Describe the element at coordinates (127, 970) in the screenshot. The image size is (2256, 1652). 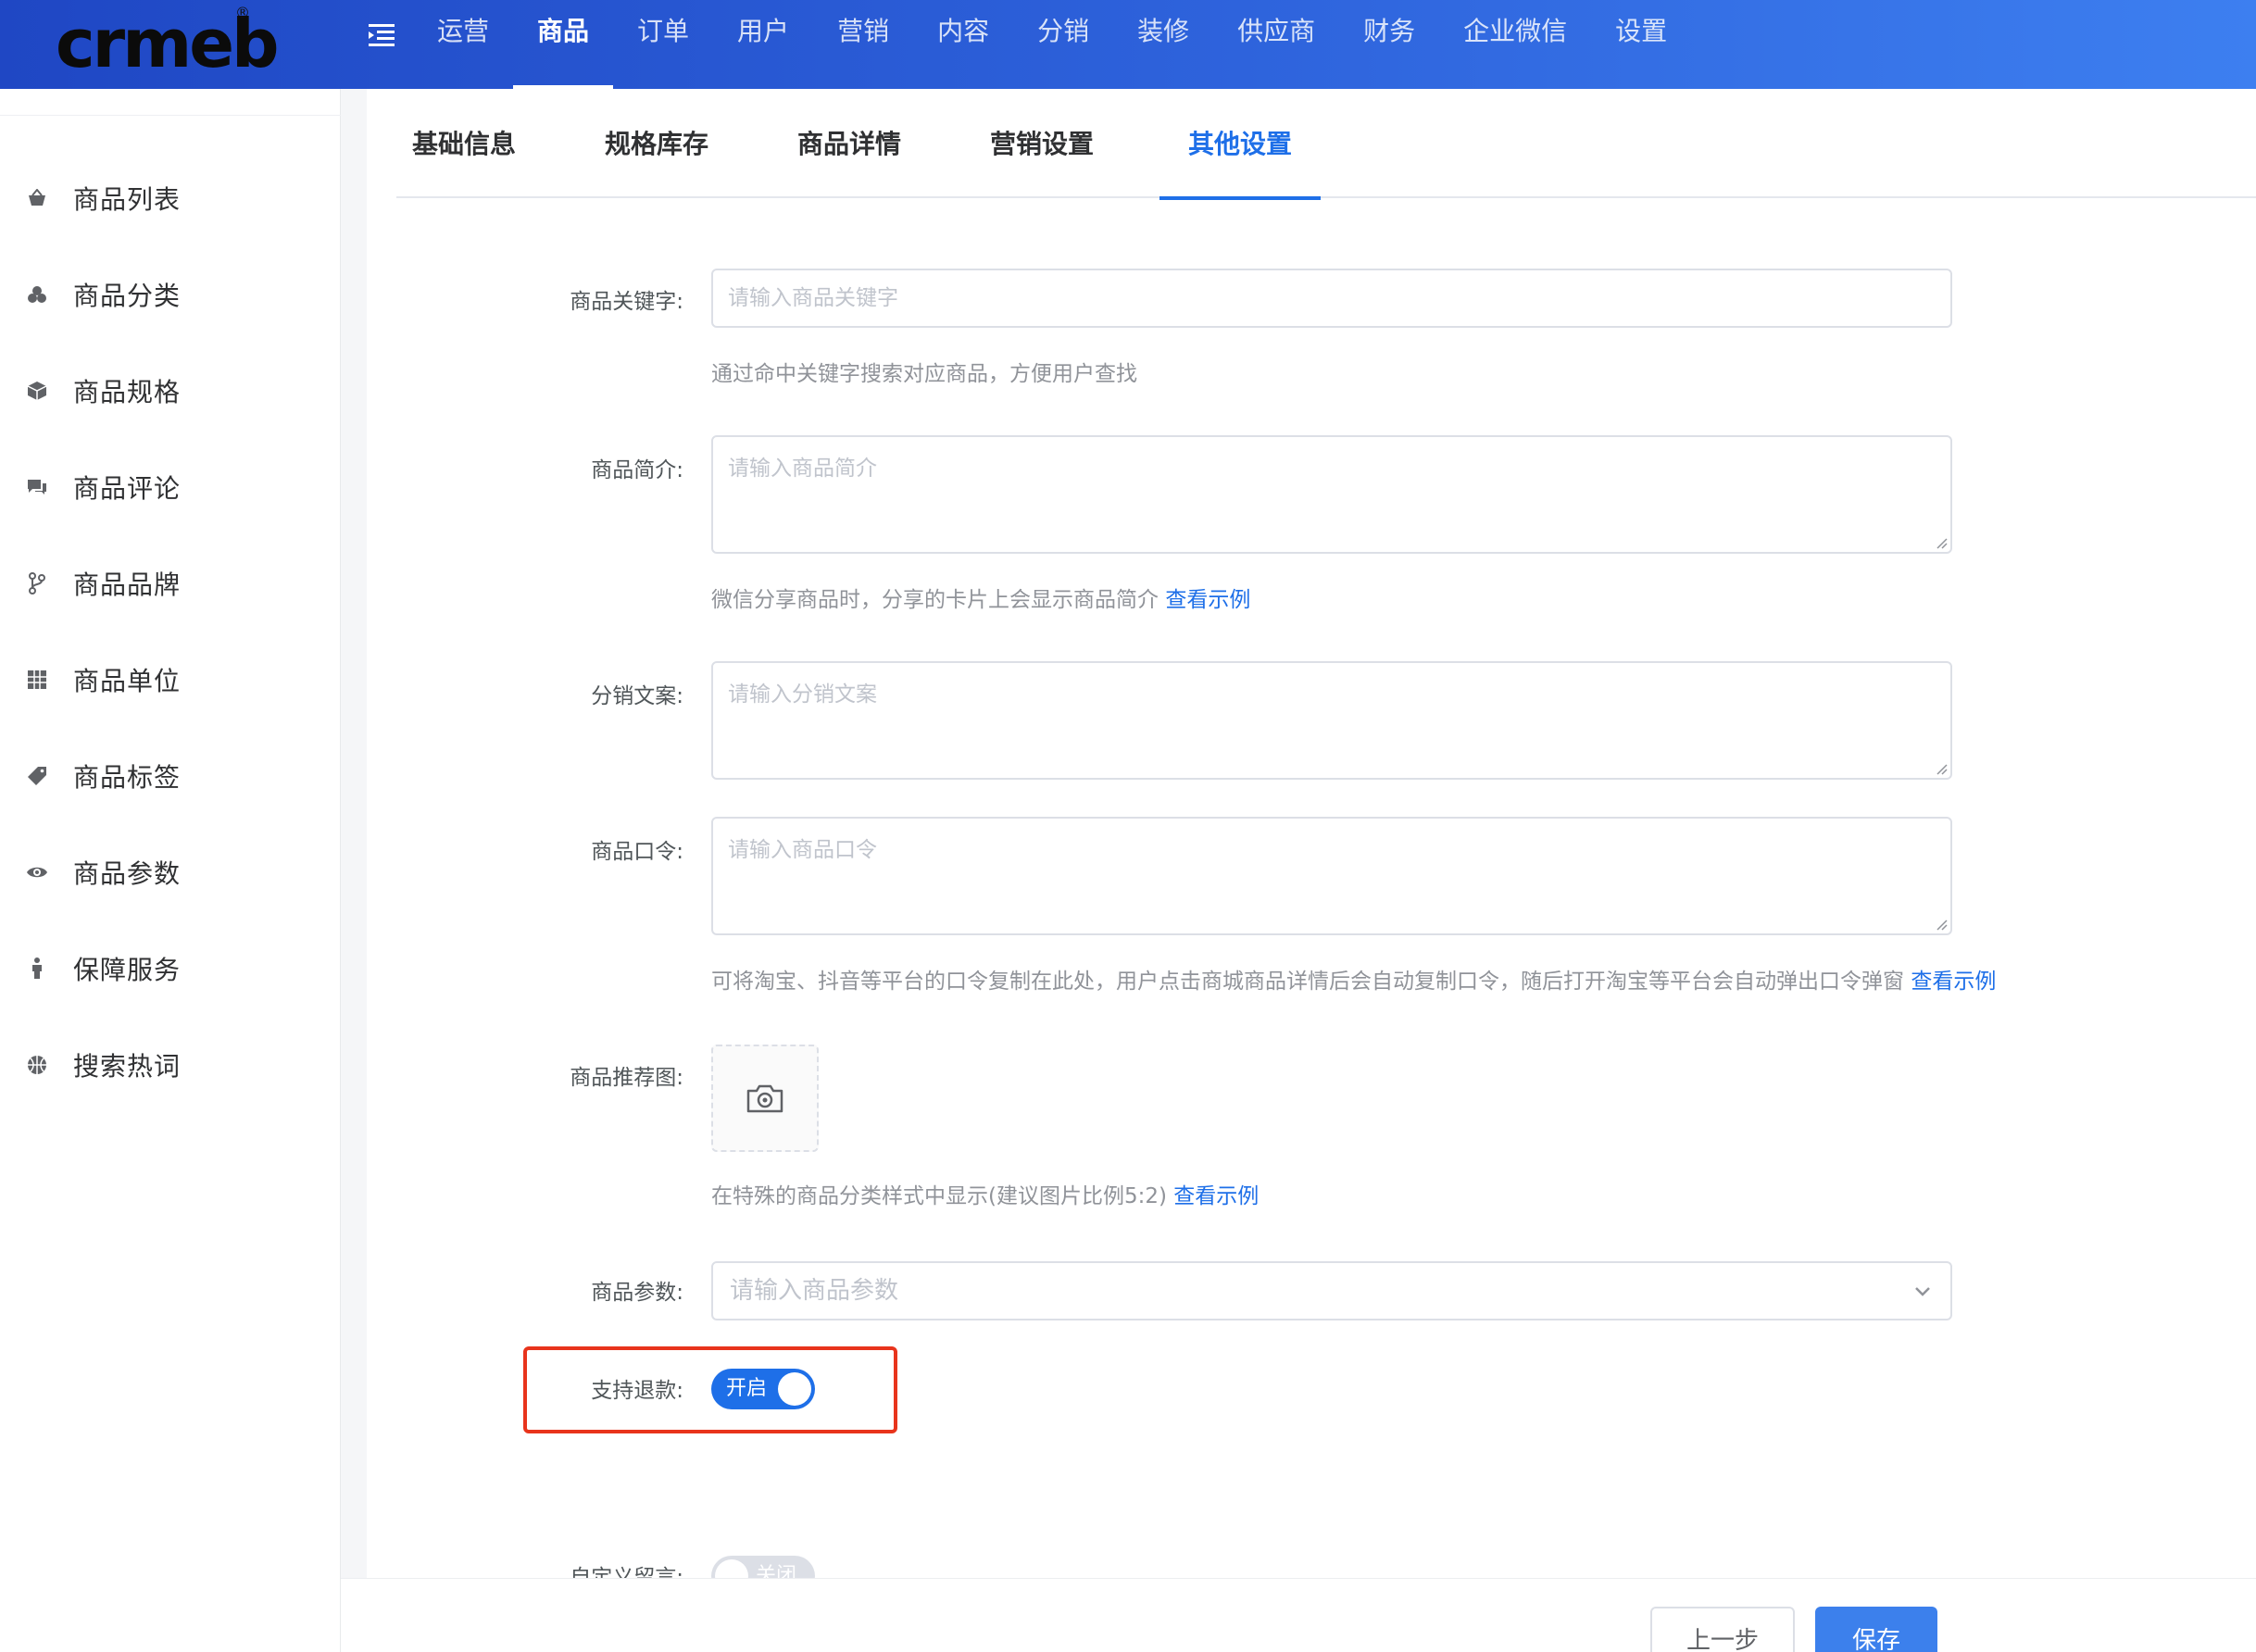
I see `sidebar-item-label: 保障服务` at that location.